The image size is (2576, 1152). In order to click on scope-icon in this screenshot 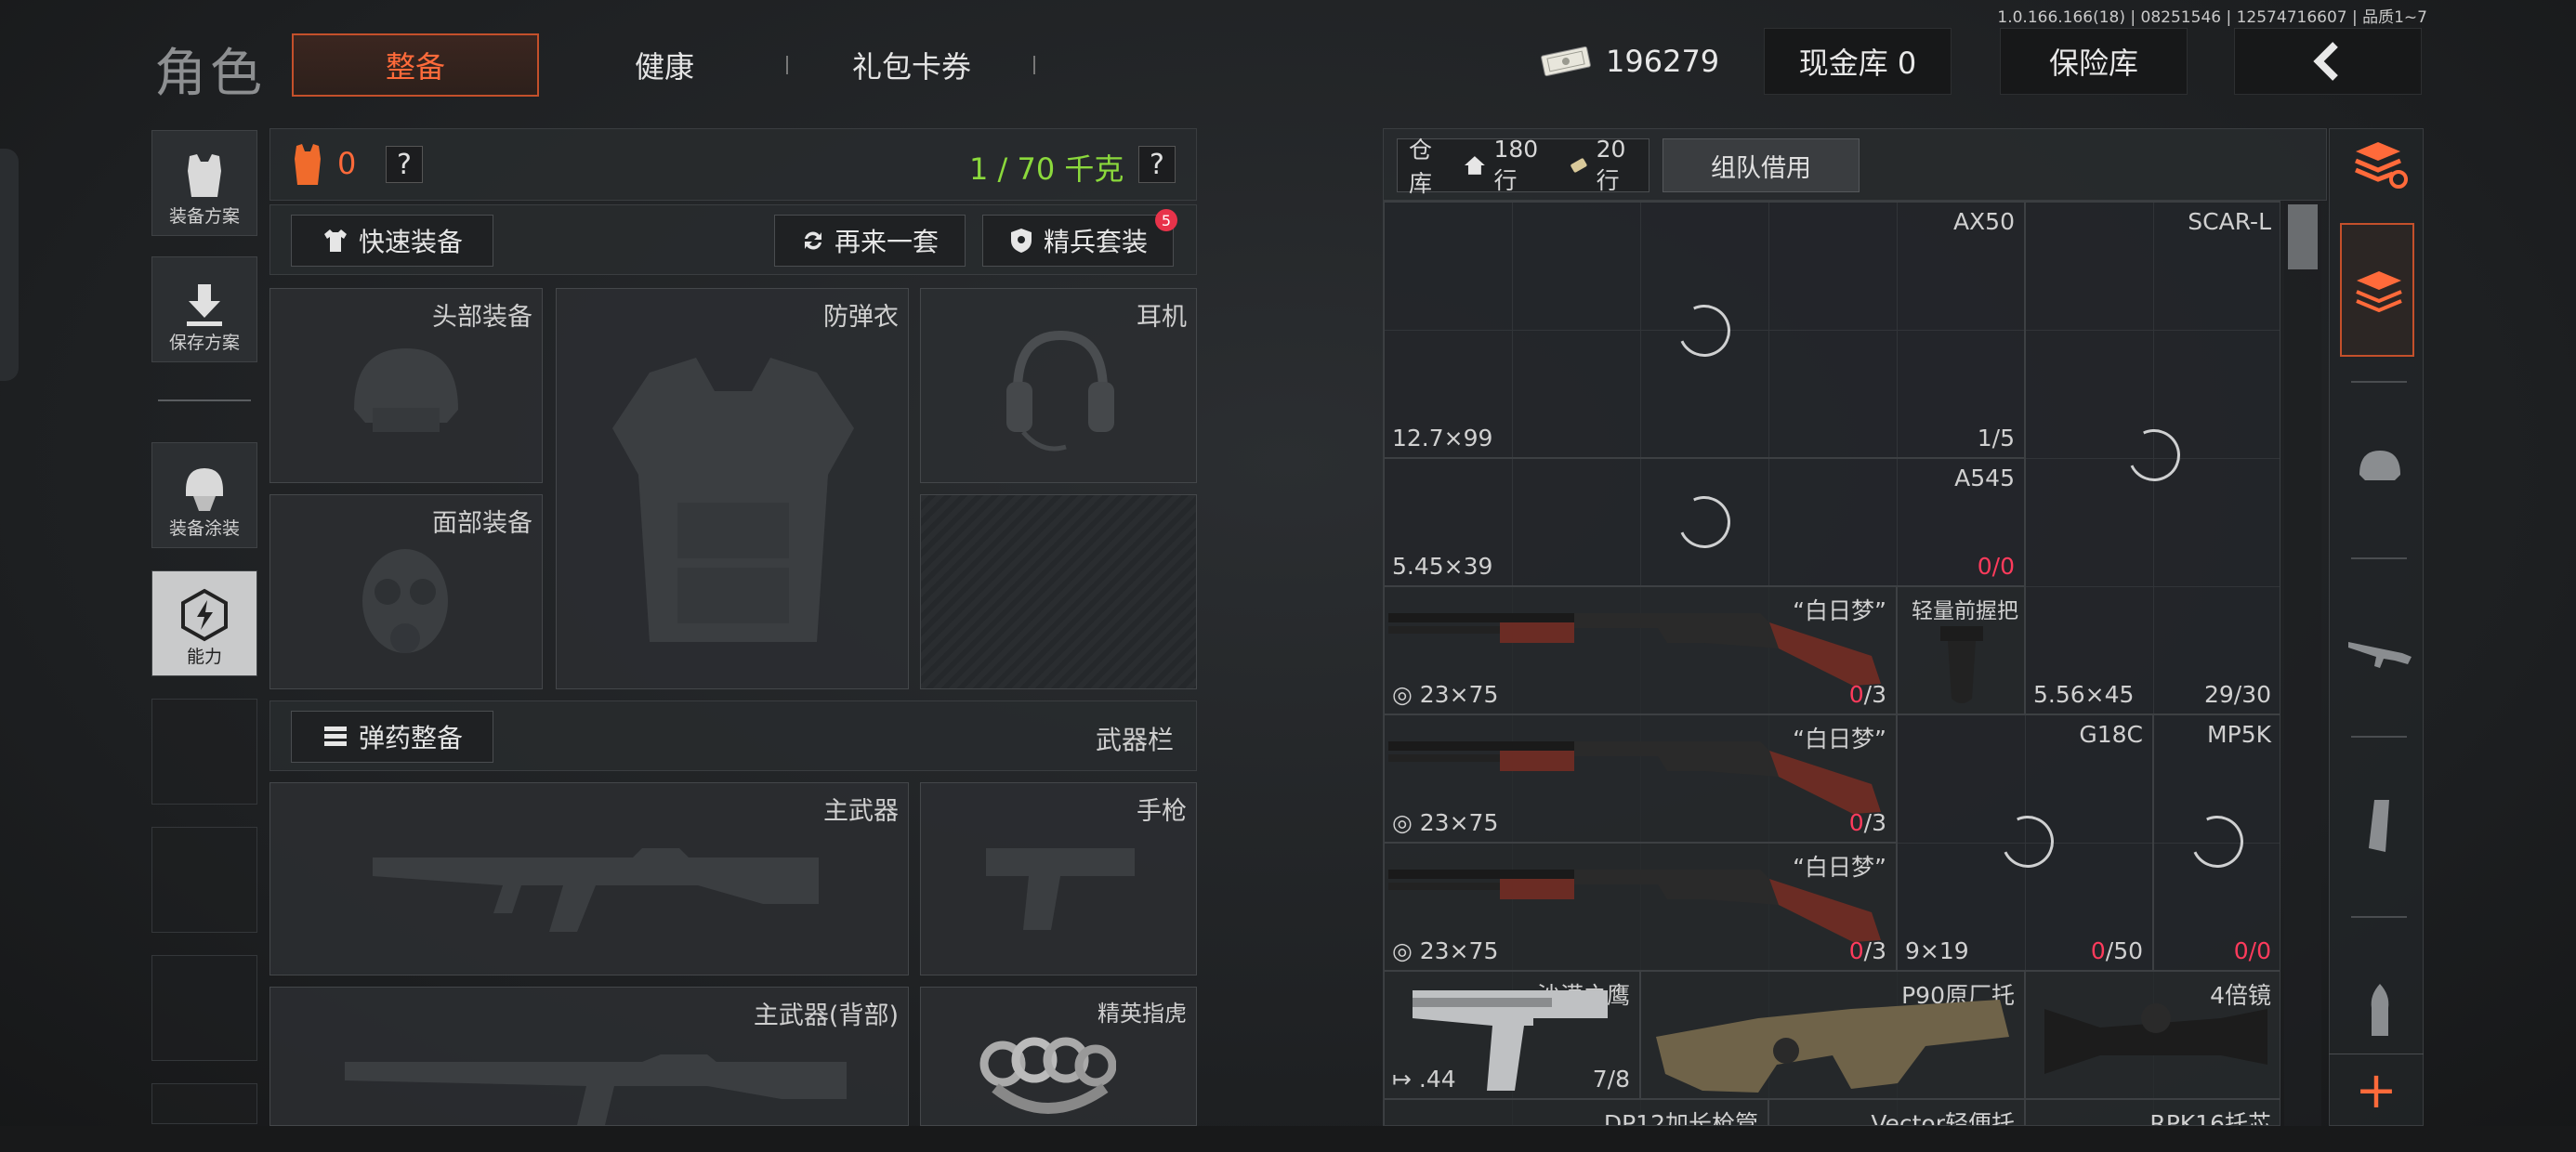, I will do `click(2155, 1038)`.